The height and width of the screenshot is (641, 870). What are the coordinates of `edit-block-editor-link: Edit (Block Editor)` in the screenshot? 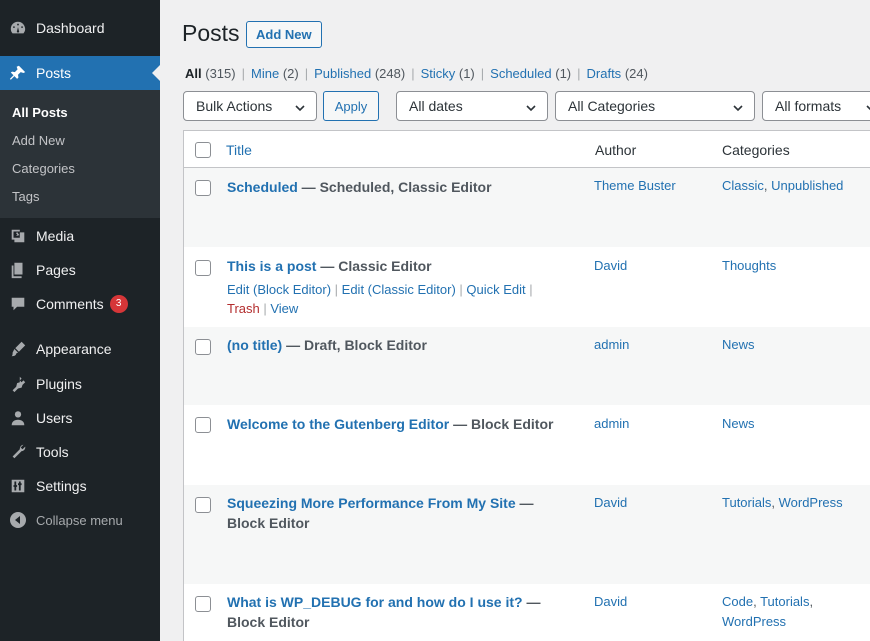 It's located at (279, 289).